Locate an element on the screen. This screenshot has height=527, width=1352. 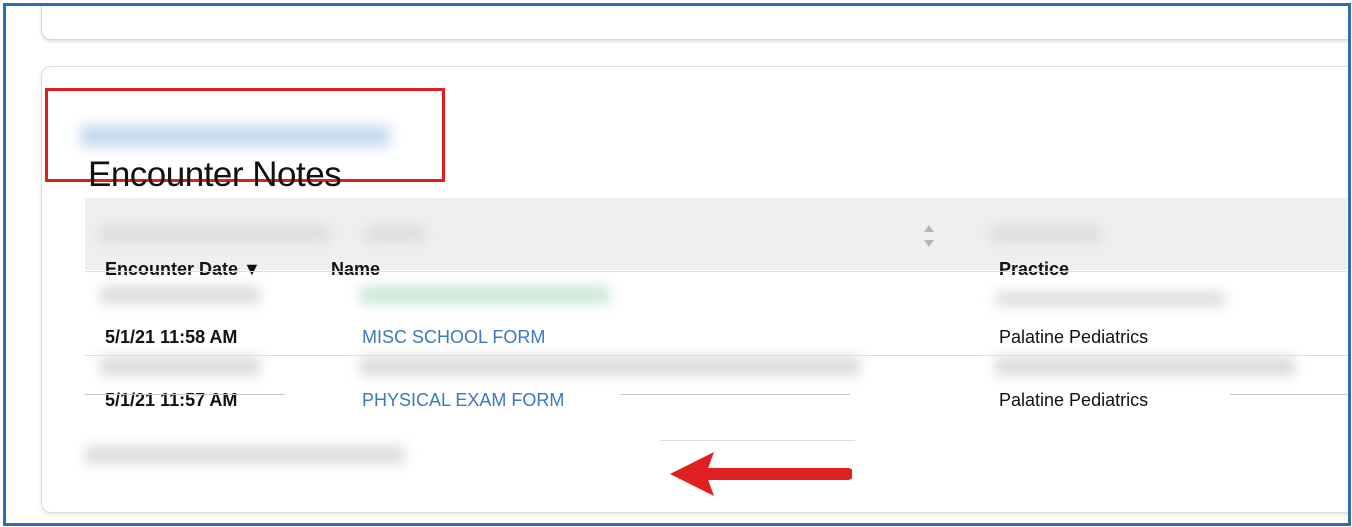
column-header-name: Name is located at coordinates (355, 269).